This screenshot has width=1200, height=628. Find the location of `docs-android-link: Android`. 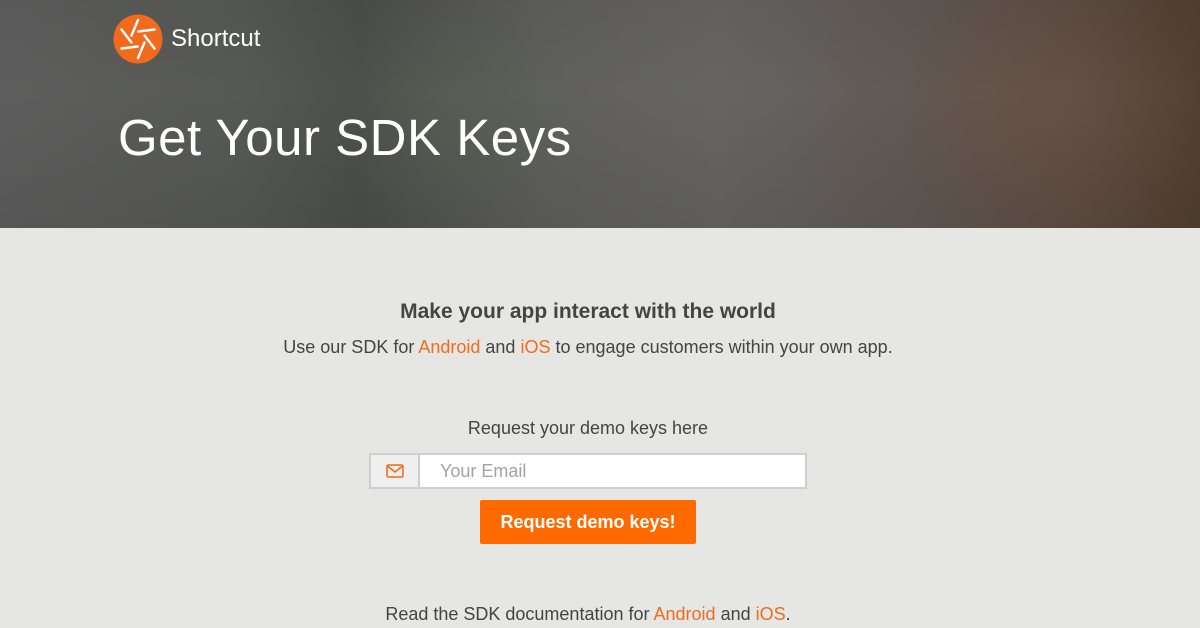

docs-android-link: Android is located at coordinates (685, 614).